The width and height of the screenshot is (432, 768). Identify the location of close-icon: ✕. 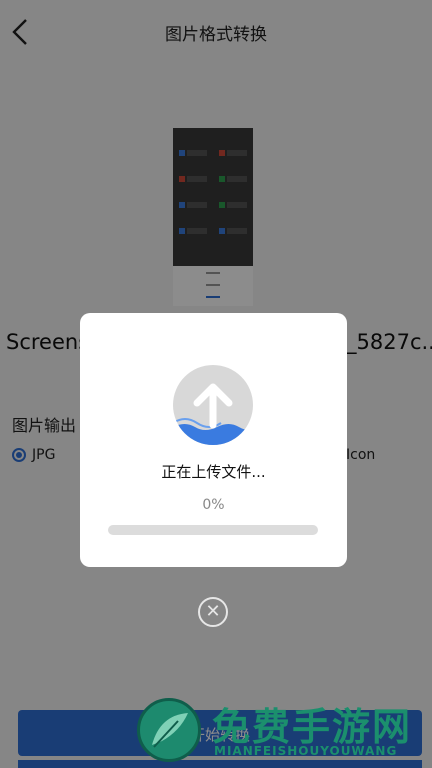
(213, 611).